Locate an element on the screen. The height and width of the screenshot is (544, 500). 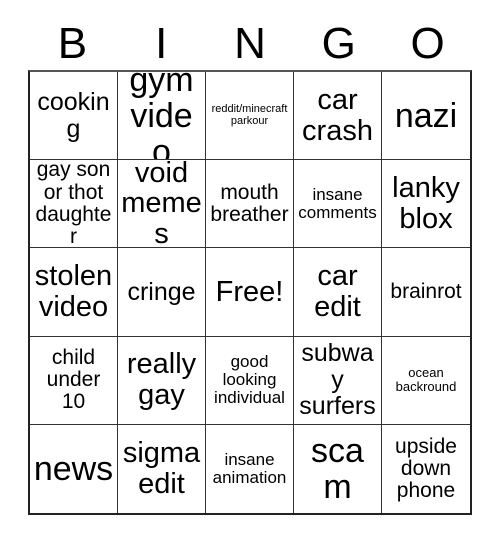
bingo-cell: void memes is located at coordinates (162, 204).